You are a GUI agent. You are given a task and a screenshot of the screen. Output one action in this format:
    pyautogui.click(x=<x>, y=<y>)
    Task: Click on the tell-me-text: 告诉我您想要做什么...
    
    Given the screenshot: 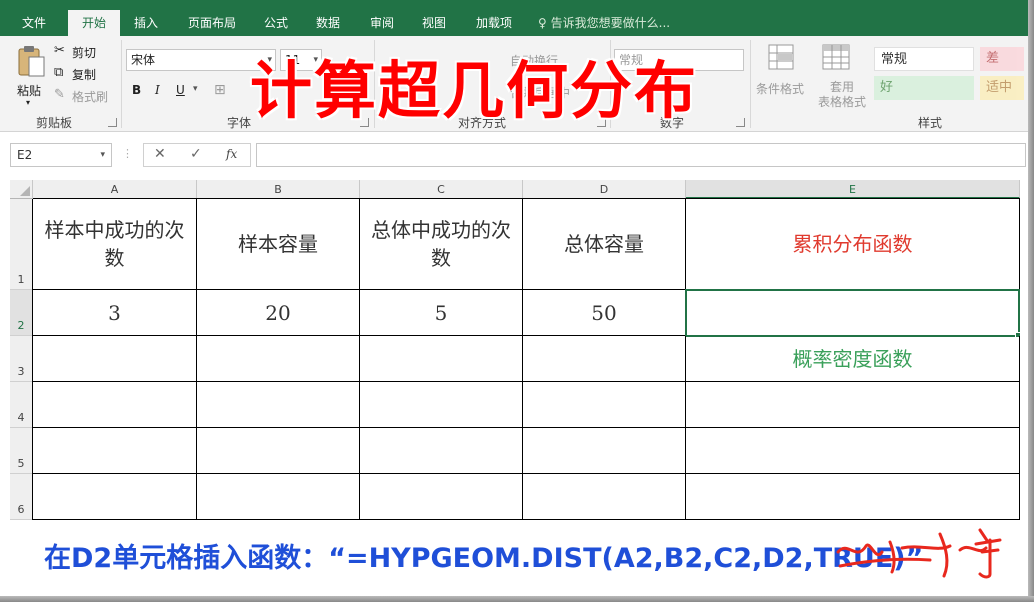 What is the action you would take?
    pyautogui.click(x=610, y=23)
    